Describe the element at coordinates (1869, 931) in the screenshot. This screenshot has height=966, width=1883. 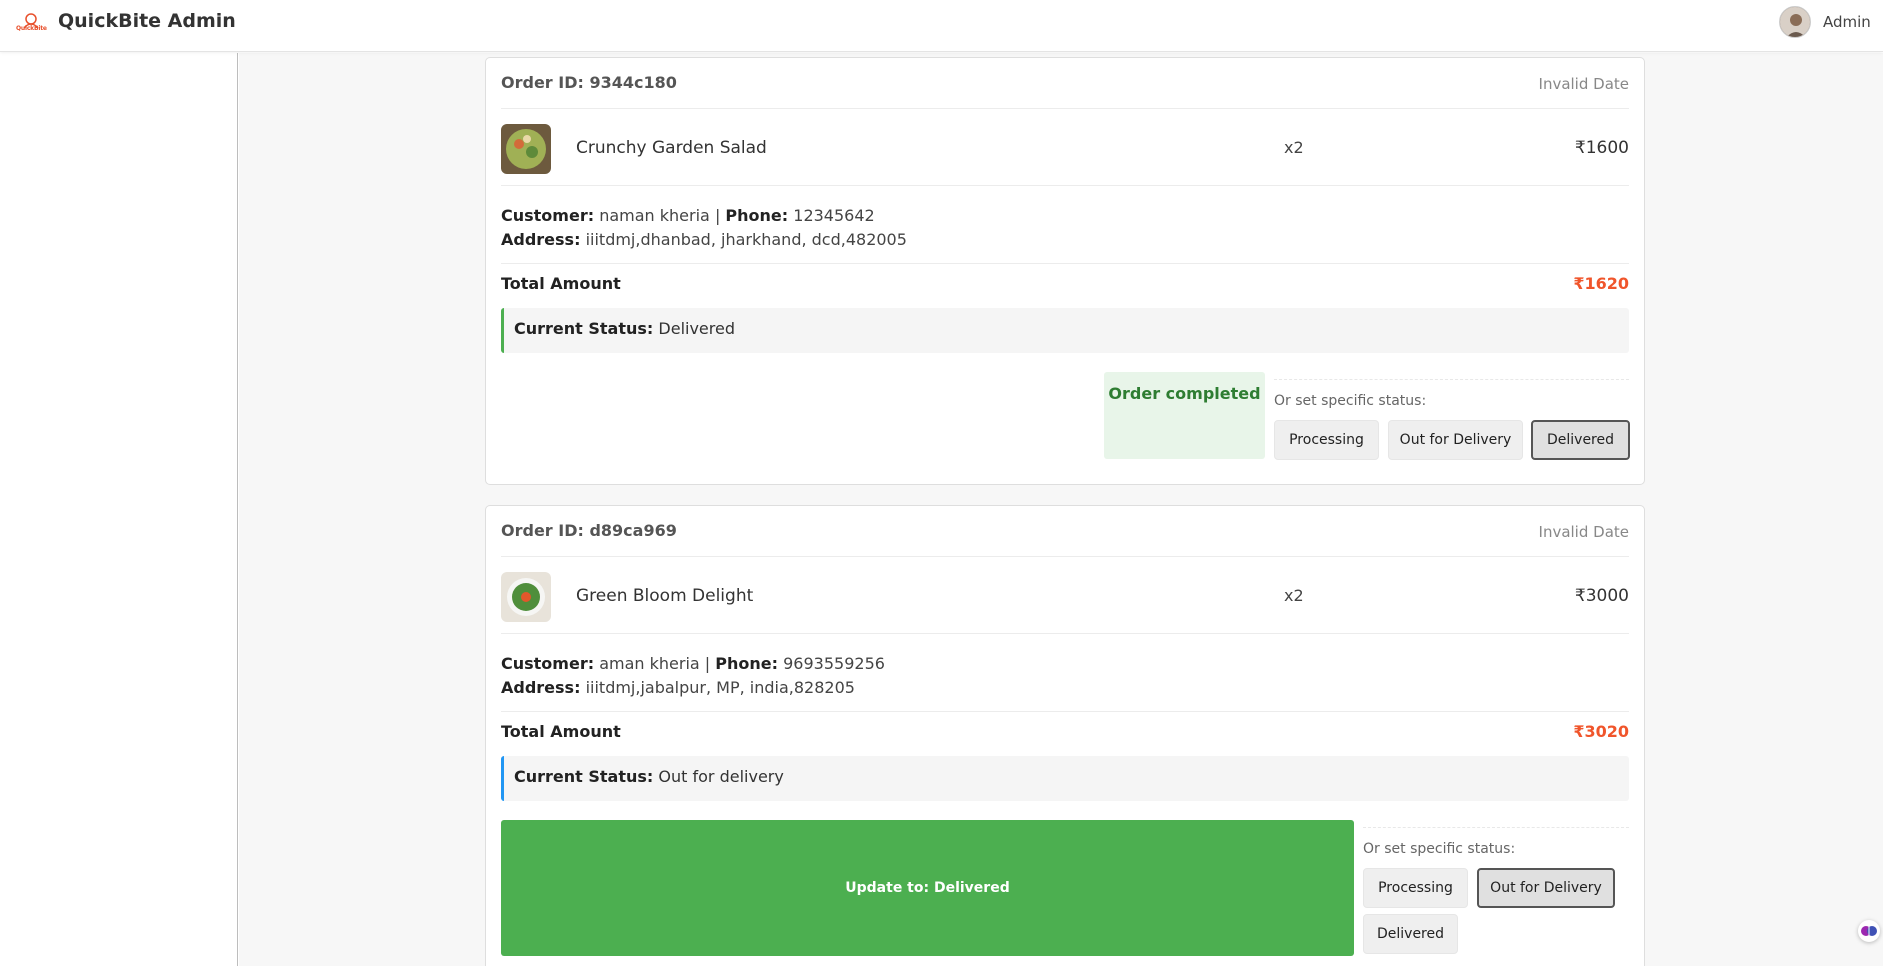
I see `assistant-brain-icon` at that location.